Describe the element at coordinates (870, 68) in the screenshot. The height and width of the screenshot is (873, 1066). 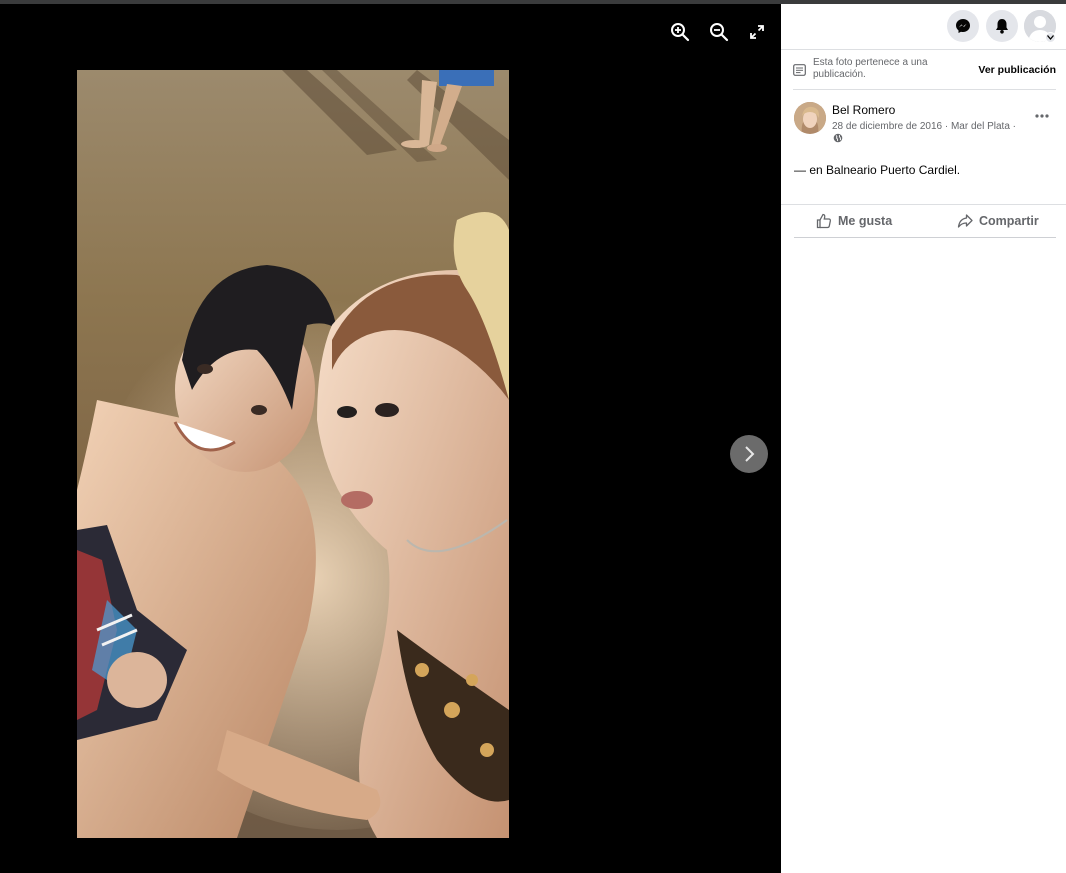
I see `notice-text: Esta foto pertenece a una publicación.` at that location.